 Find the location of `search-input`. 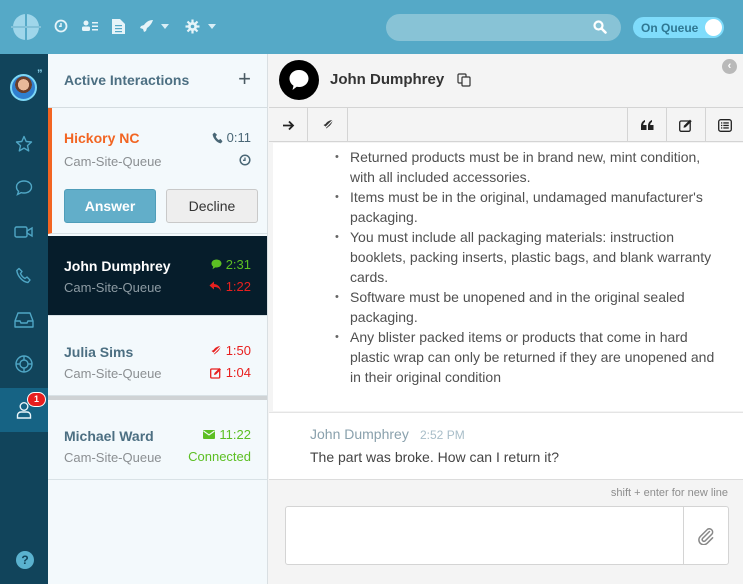

search-input is located at coordinates (503, 27).